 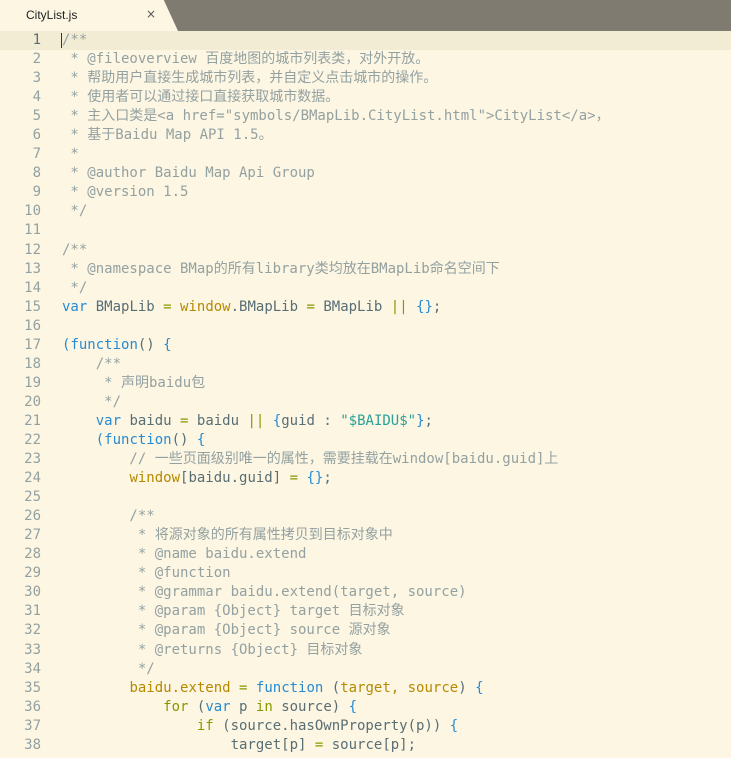 I want to click on code-line: 24 window[baidu.guid] = {};, so click(x=365, y=478).